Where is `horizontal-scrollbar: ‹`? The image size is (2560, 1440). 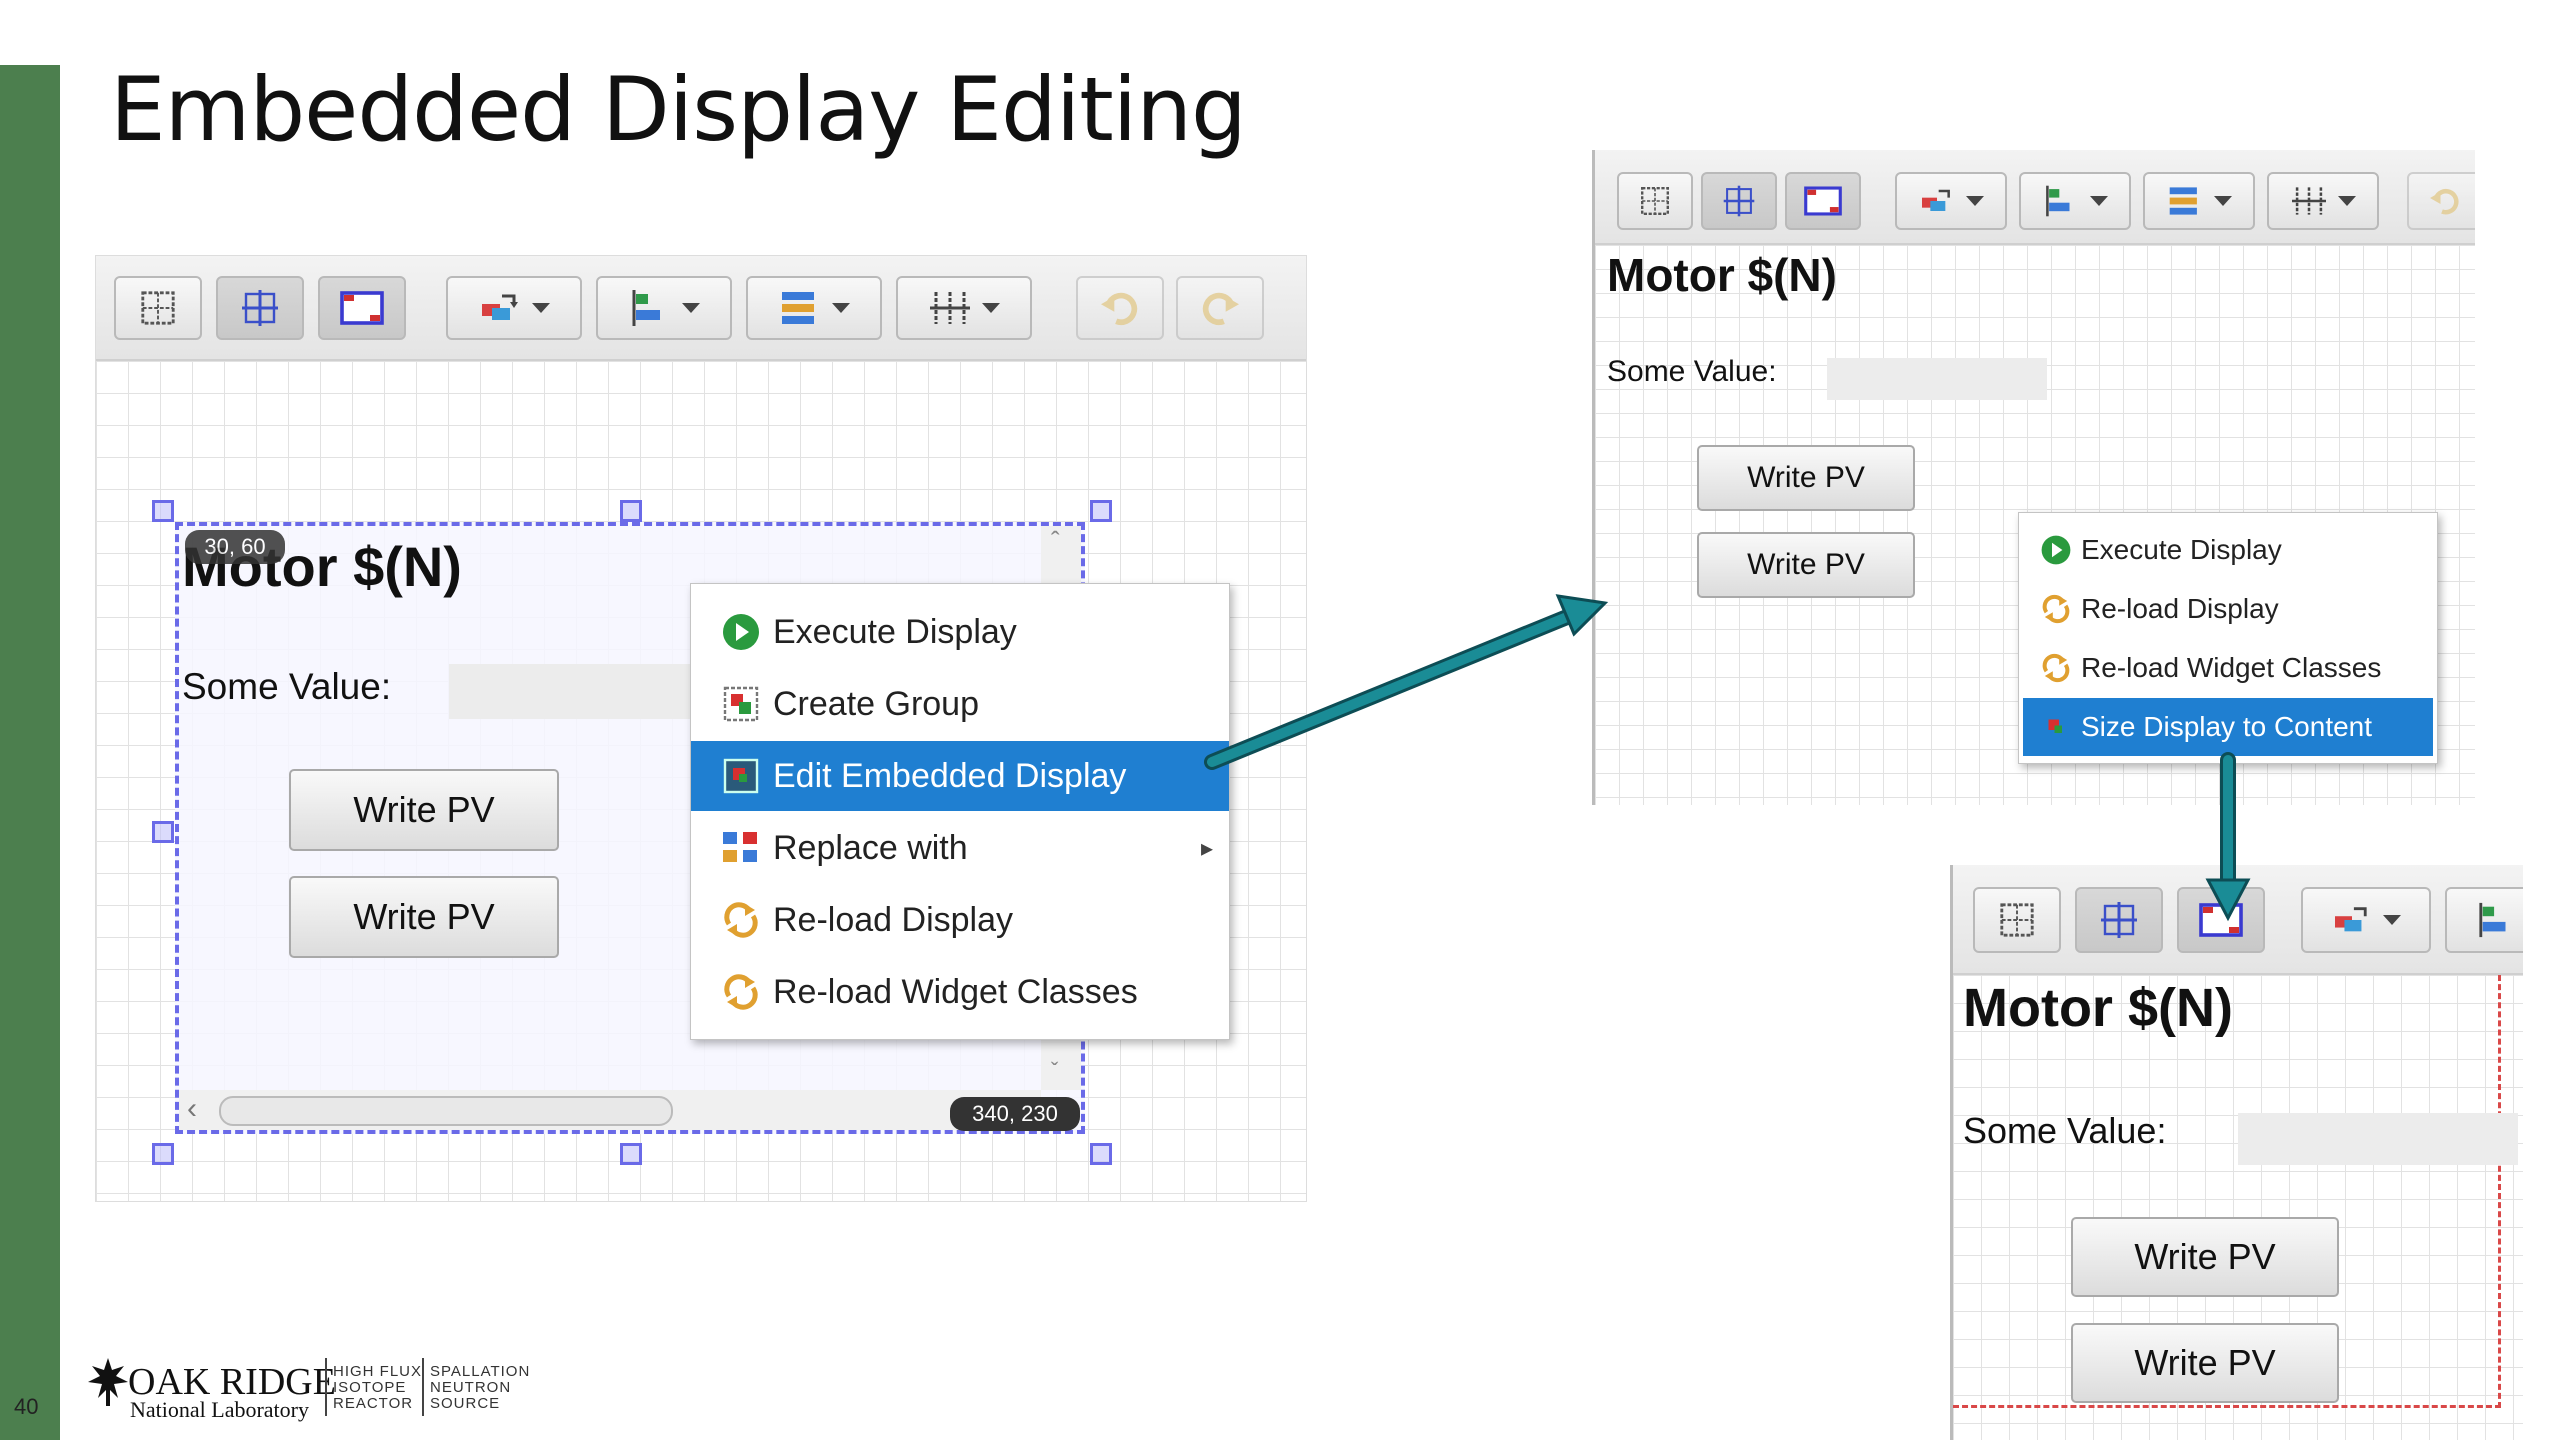
horizontal-scrollbar: ‹ is located at coordinates (610, 1110).